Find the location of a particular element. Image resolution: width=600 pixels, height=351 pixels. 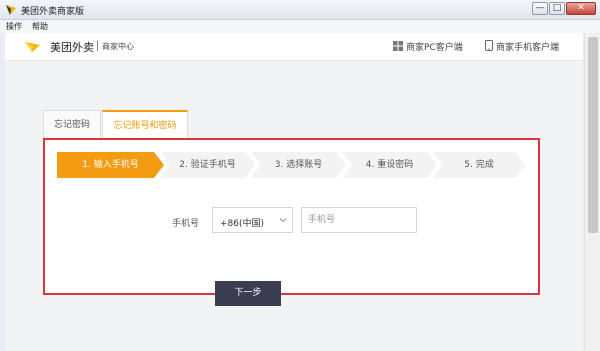

step-enter-phone: 1. 输入手机号 is located at coordinates (110, 165).